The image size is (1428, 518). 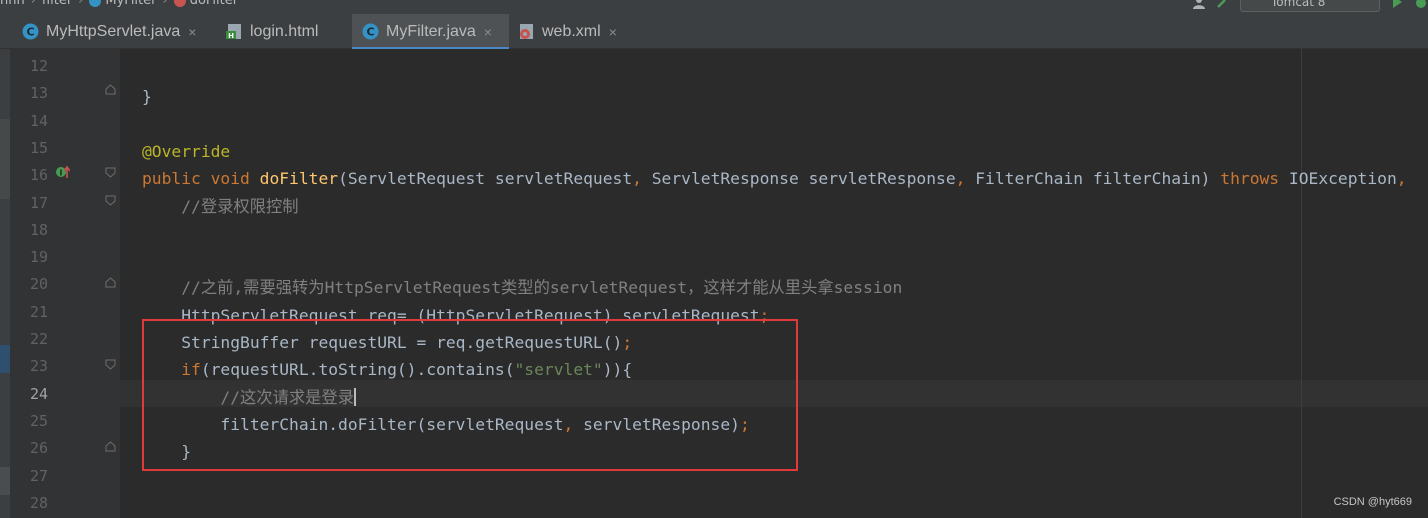 I want to click on breadcrumb-item: MyFilter, so click(x=130, y=4).